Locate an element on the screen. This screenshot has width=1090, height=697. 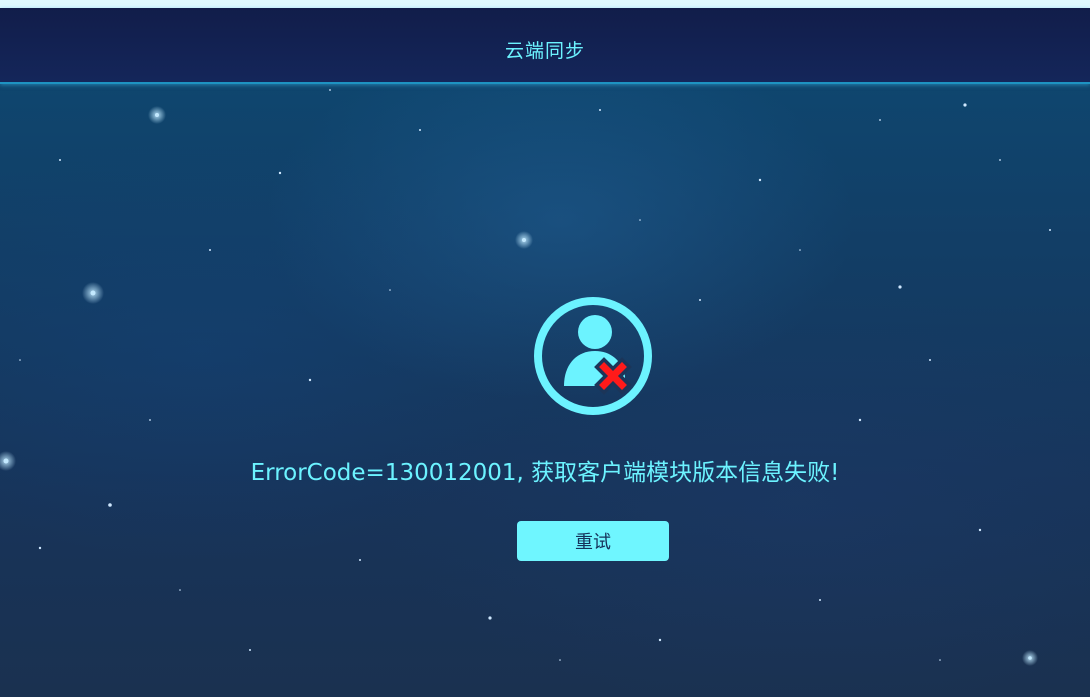
retry-button: 重试 is located at coordinates (593, 541).